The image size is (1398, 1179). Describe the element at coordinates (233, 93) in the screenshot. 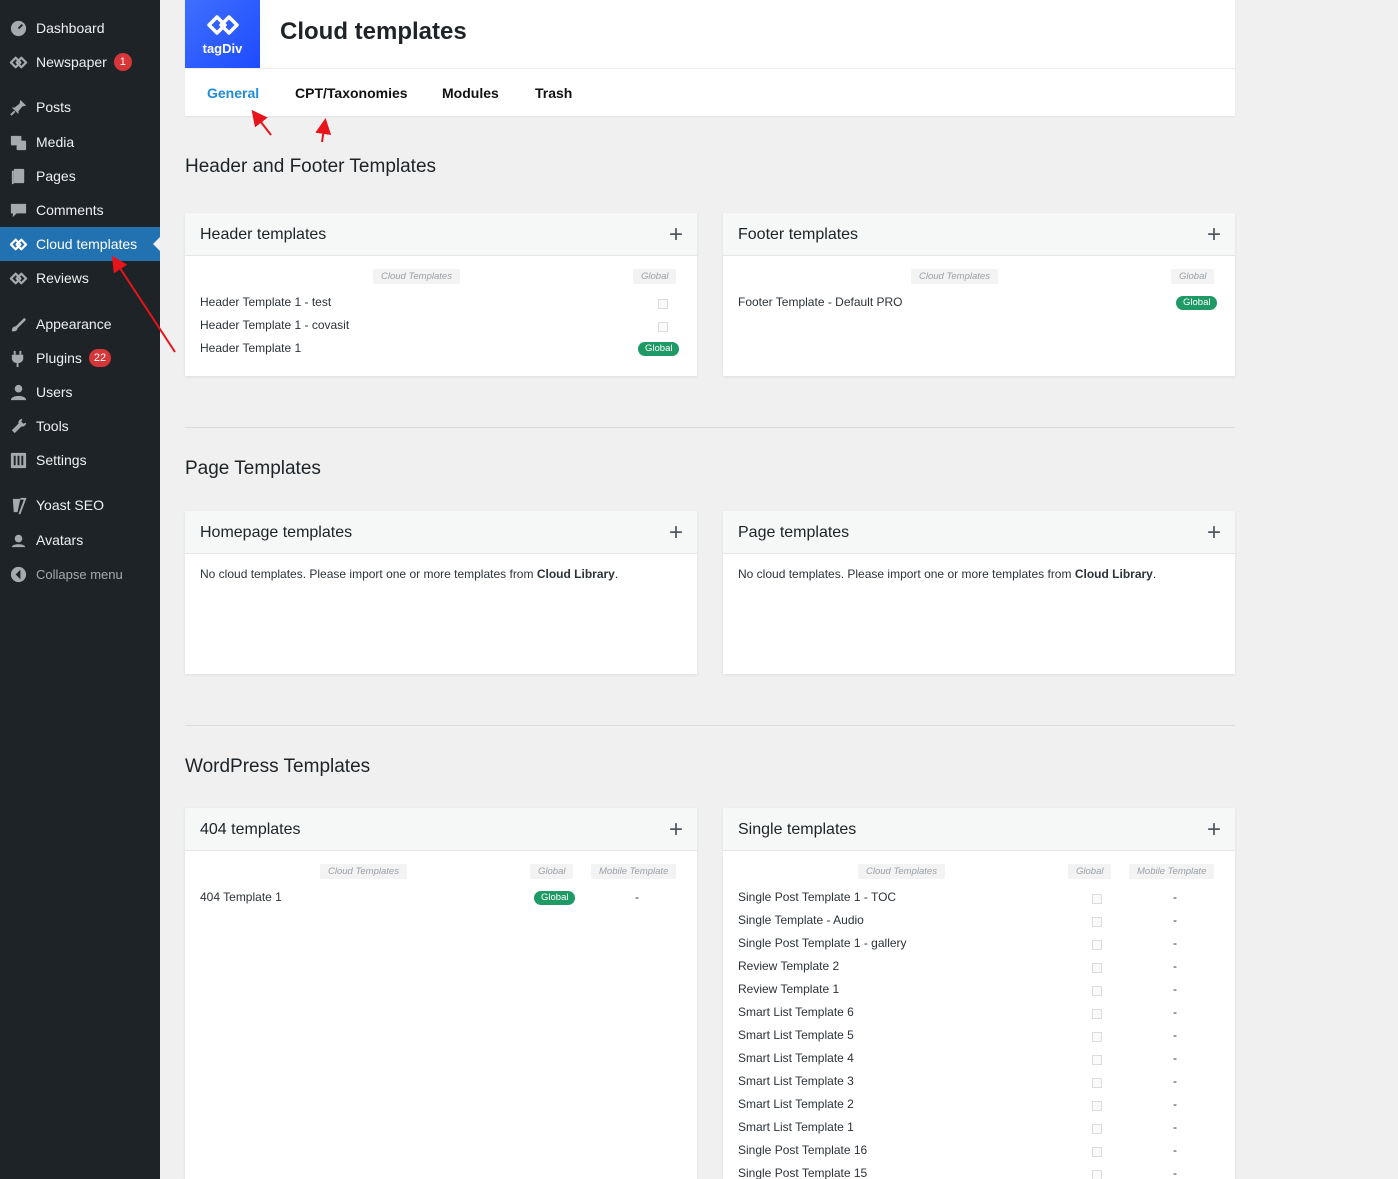

I see `tab-general: General` at that location.